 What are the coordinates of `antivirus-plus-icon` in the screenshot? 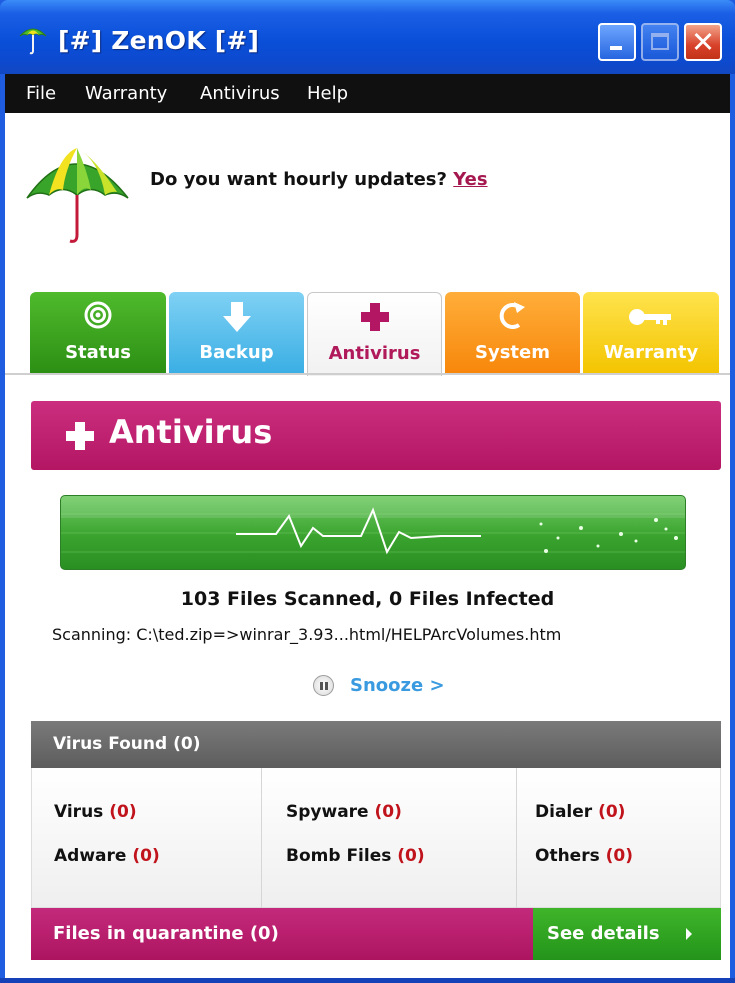 It's located at (80, 436).